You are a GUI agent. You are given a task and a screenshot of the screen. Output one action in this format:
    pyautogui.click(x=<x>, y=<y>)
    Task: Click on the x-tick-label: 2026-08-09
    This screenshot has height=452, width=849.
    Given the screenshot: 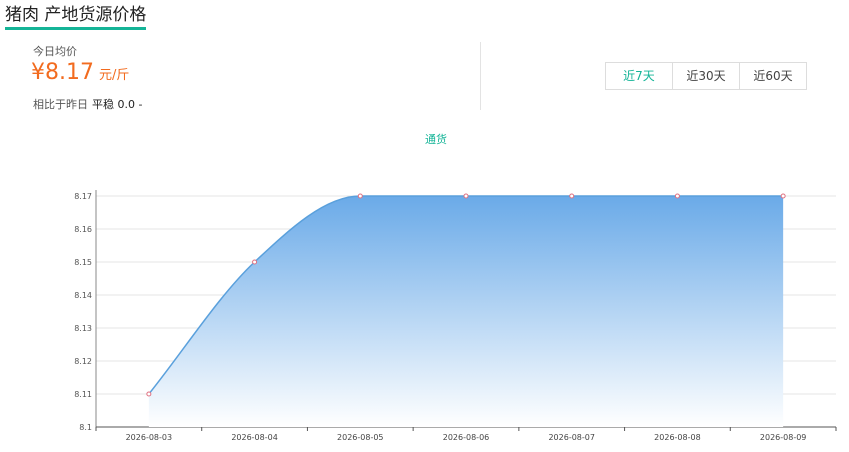 What is the action you would take?
    pyautogui.click(x=783, y=437)
    